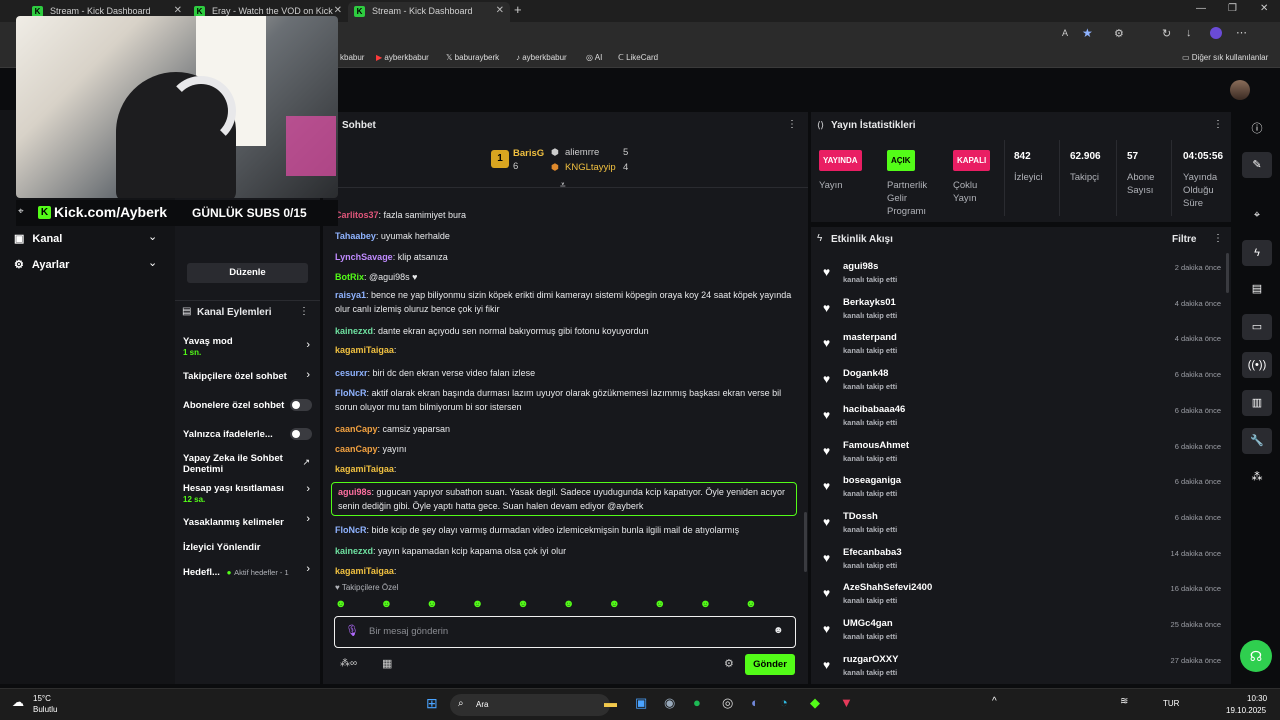 This screenshot has height=720, width=1280. What do you see at coordinates (349, 277) in the screenshot?
I see `chat-username: BotRix` at bounding box center [349, 277].